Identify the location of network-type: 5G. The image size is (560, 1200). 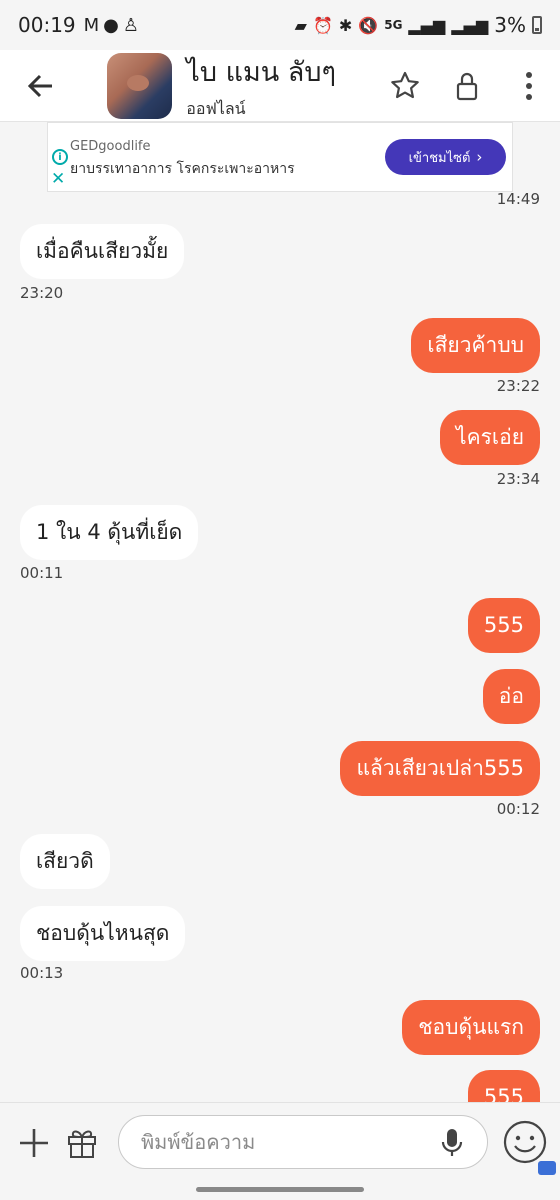
(393, 25).